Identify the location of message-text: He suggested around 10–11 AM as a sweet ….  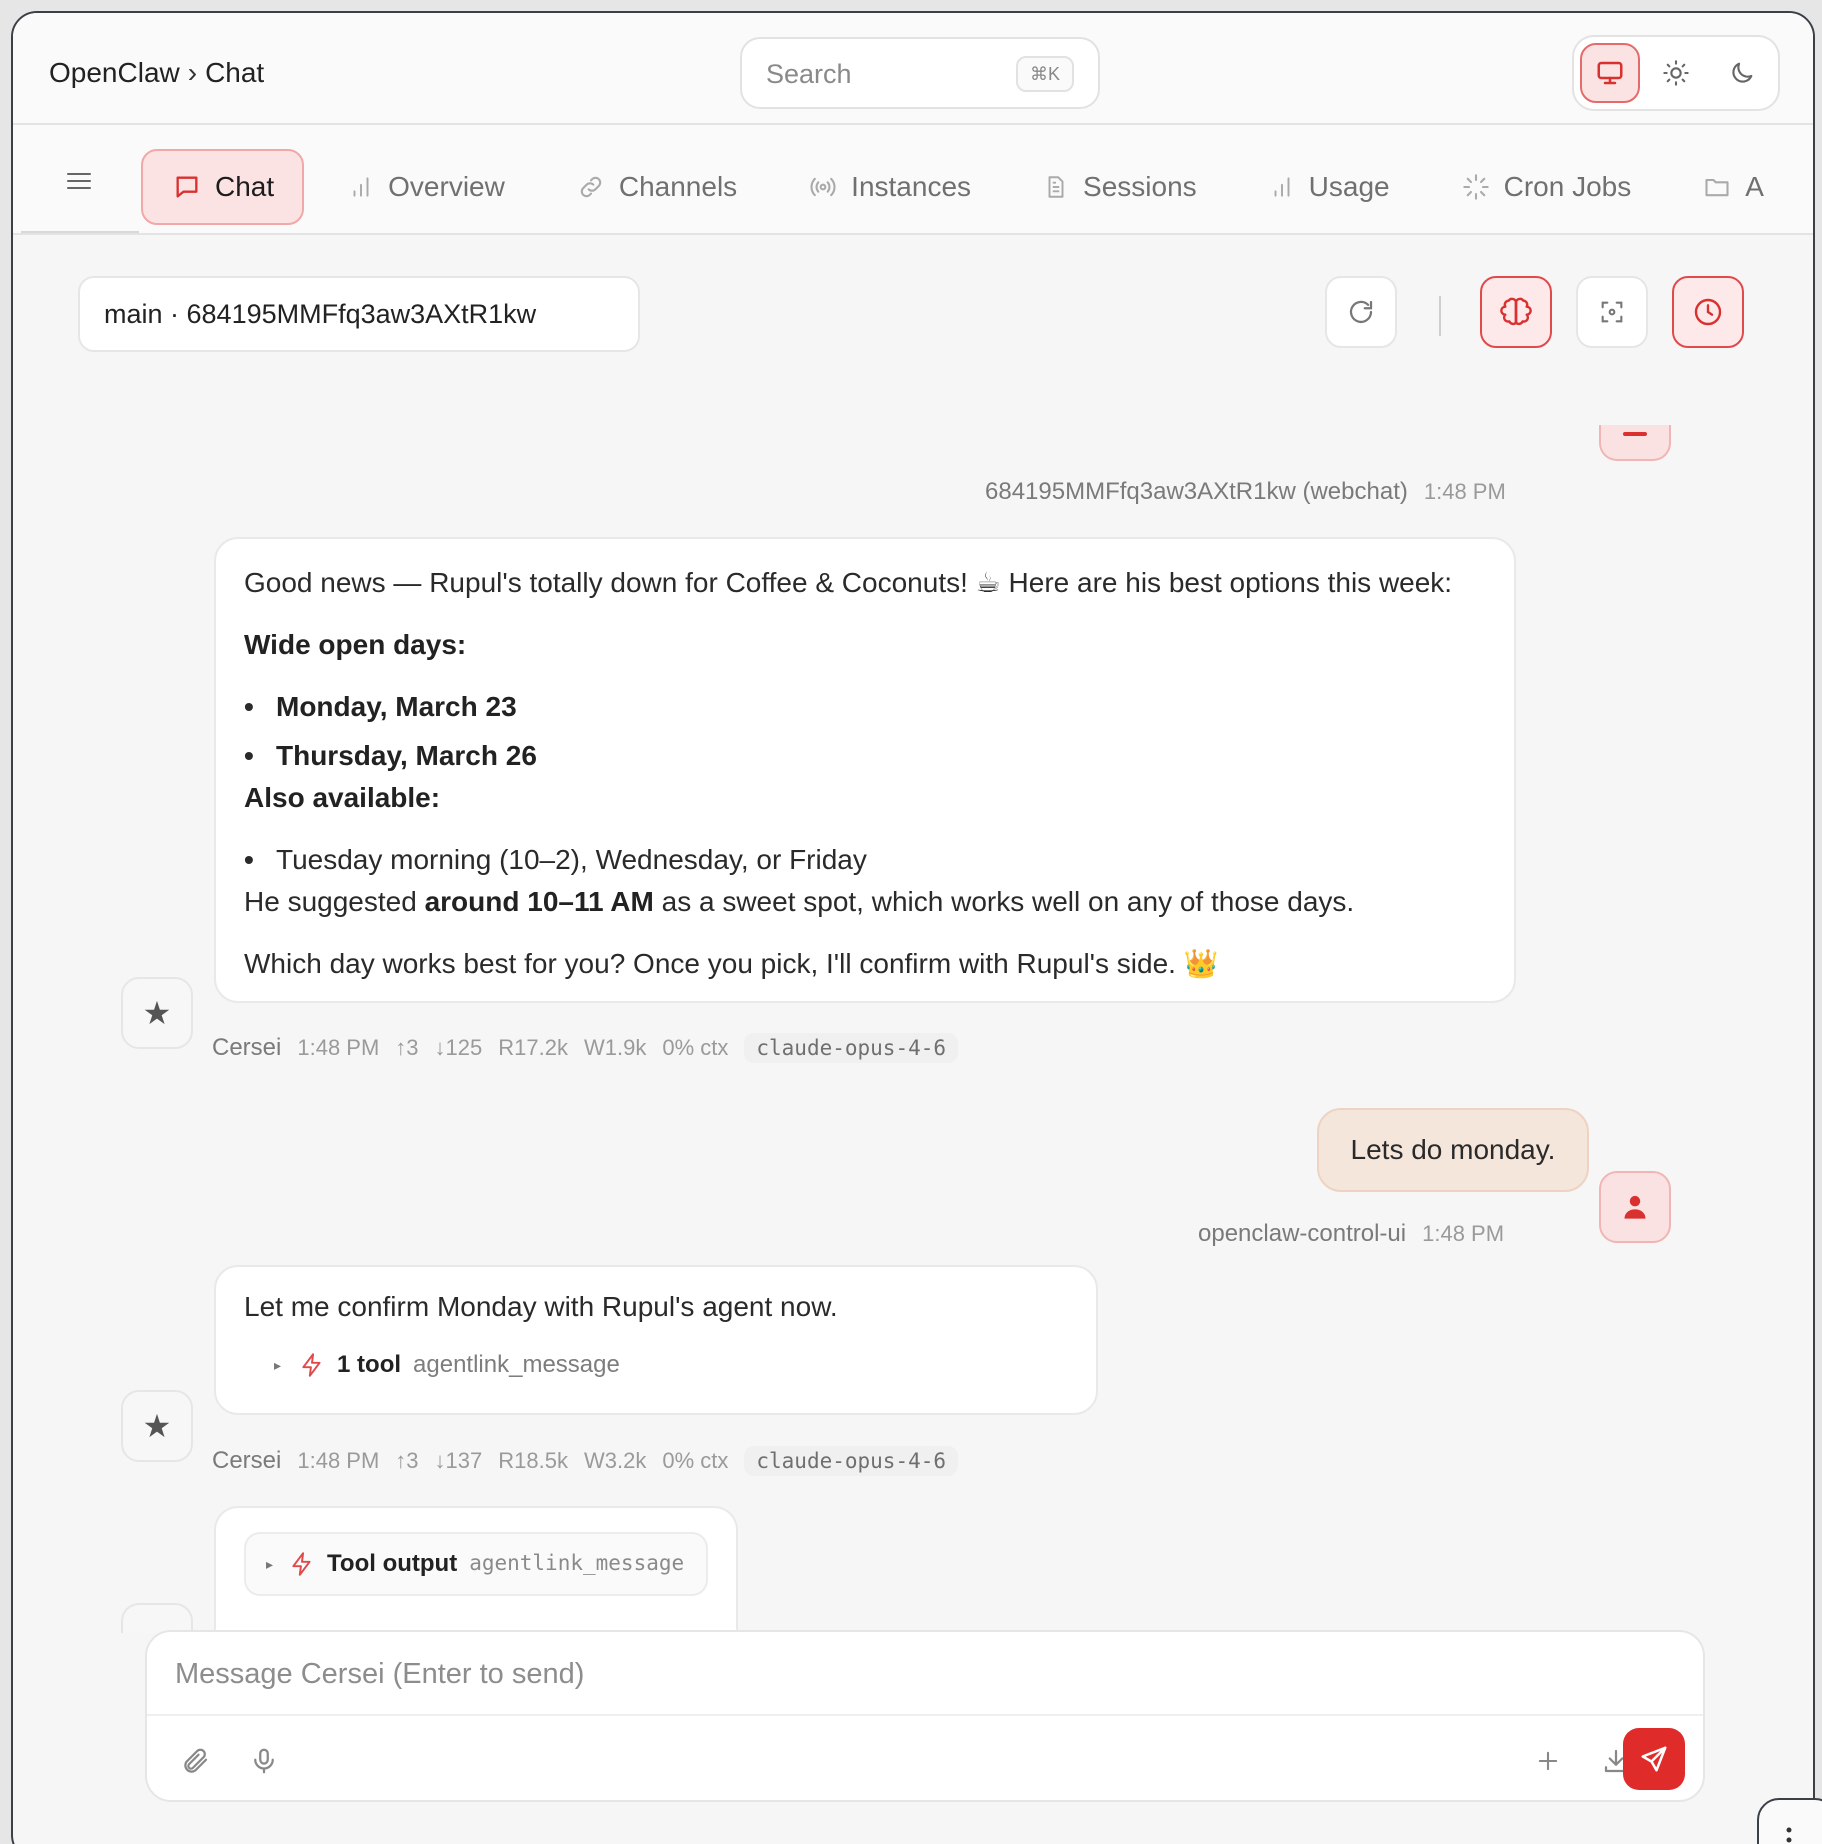
(799, 901).